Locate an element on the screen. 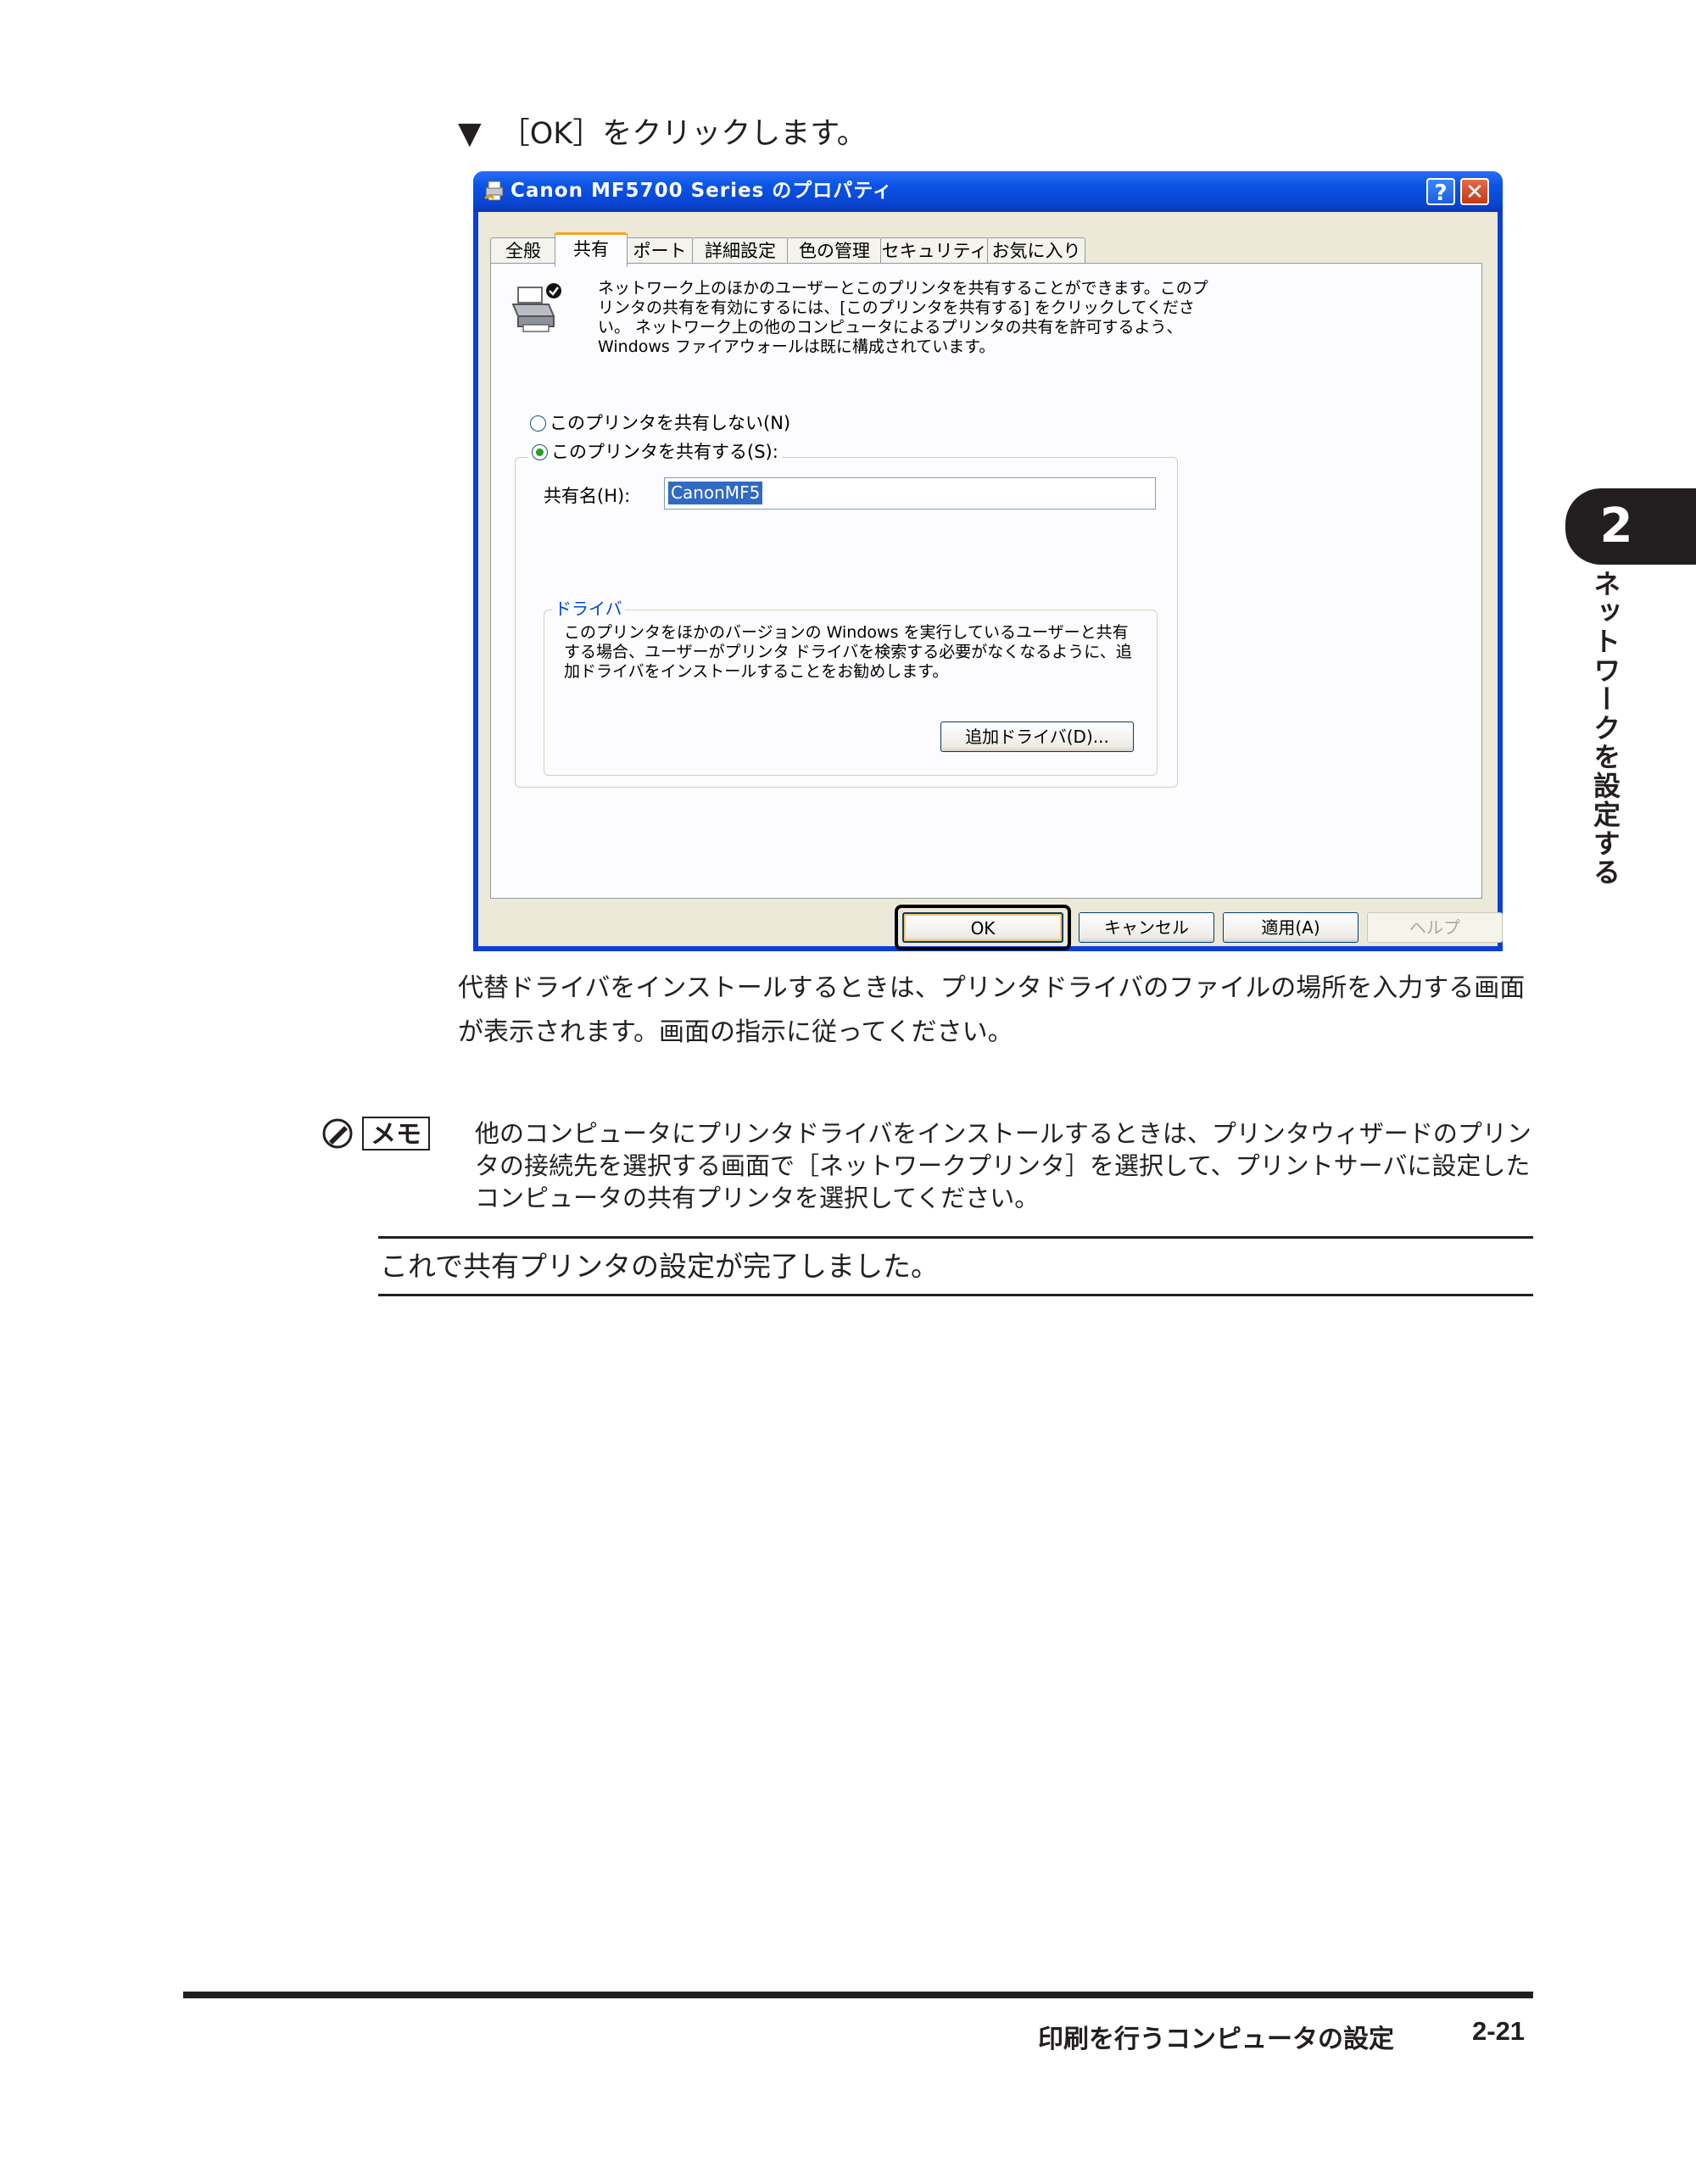 The width and height of the screenshot is (1696, 2184). share-name-value: CanonMF5 is located at coordinates (715, 493).